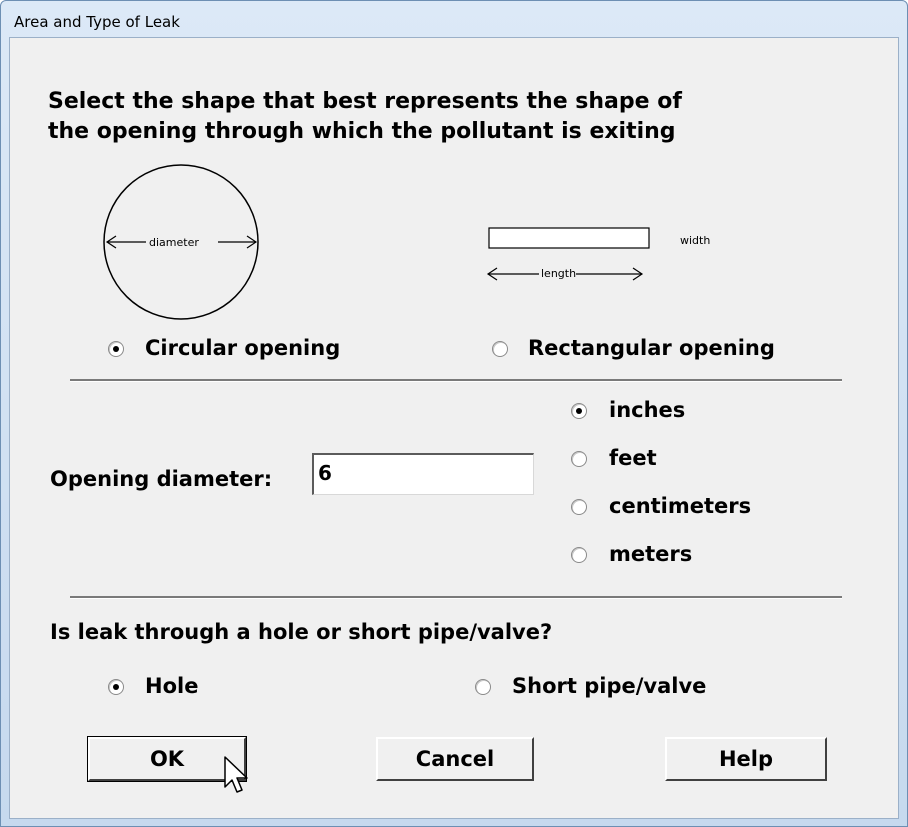 This screenshot has height=827, width=908. I want to click on window-title: Area and Type of Leak, so click(97, 22).